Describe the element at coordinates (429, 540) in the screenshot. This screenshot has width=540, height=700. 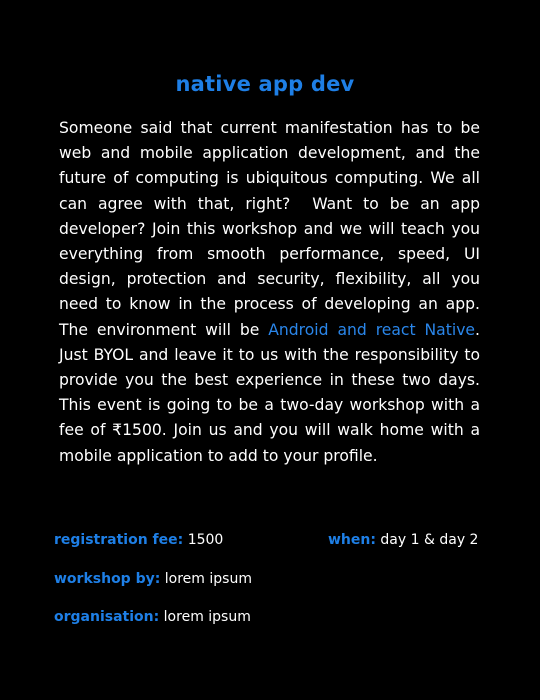
I see `when-value: day 1 & day 2` at that location.